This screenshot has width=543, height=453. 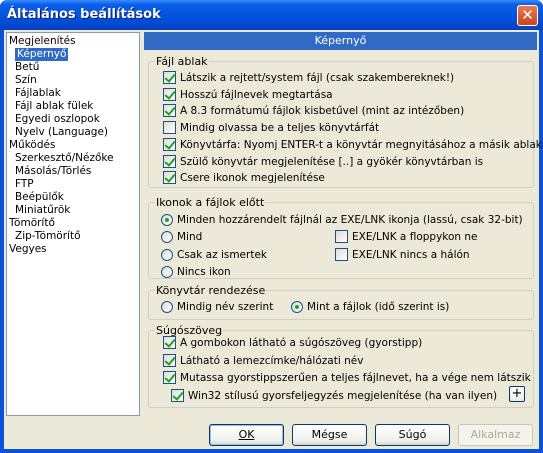 I want to click on tree-item: Másolás/Törlés, so click(x=53, y=171).